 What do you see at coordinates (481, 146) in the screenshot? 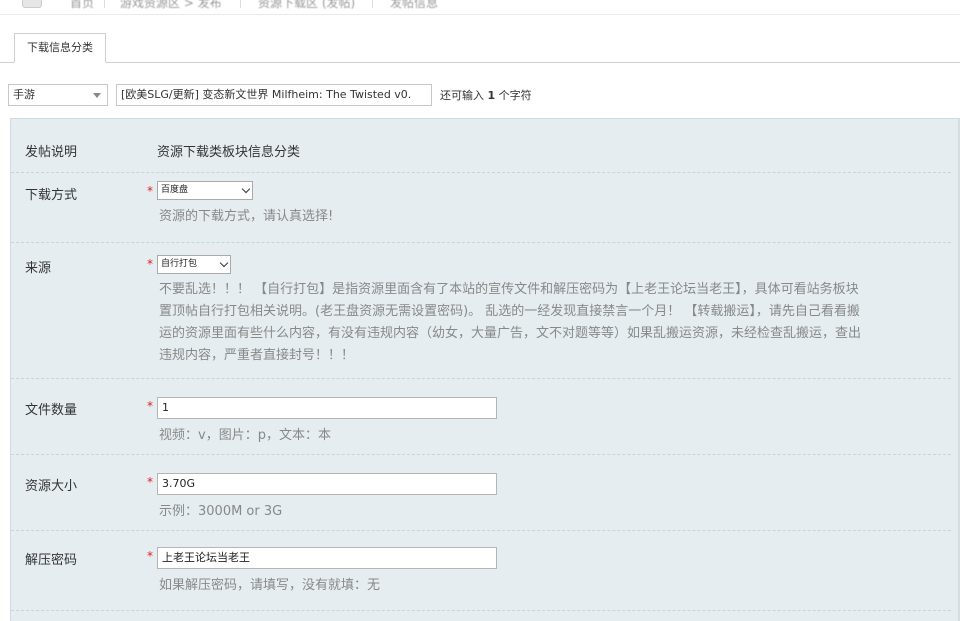
I see `form-row-post-note: 发帖说明 资源下载类板块信息分类` at bounding box center [481, 146].